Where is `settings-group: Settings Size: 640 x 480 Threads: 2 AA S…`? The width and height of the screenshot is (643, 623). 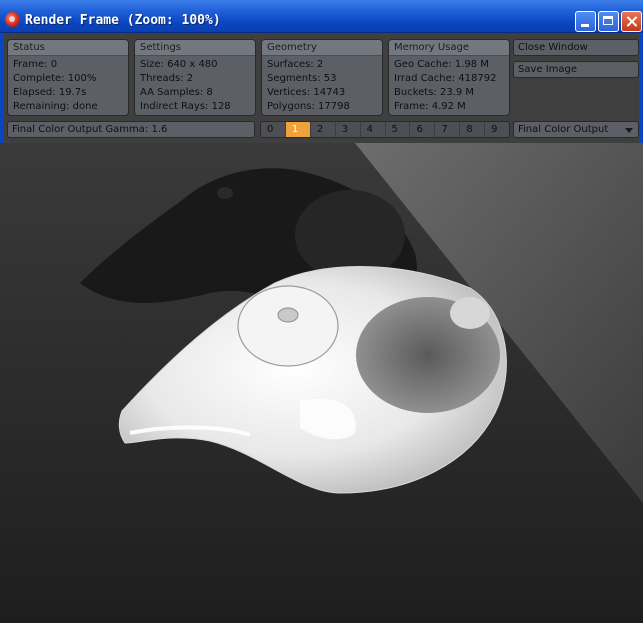
settings-group: Settings Size: 640 x 480 Threads: 2 AA S… is located at coordinates (195, 77).